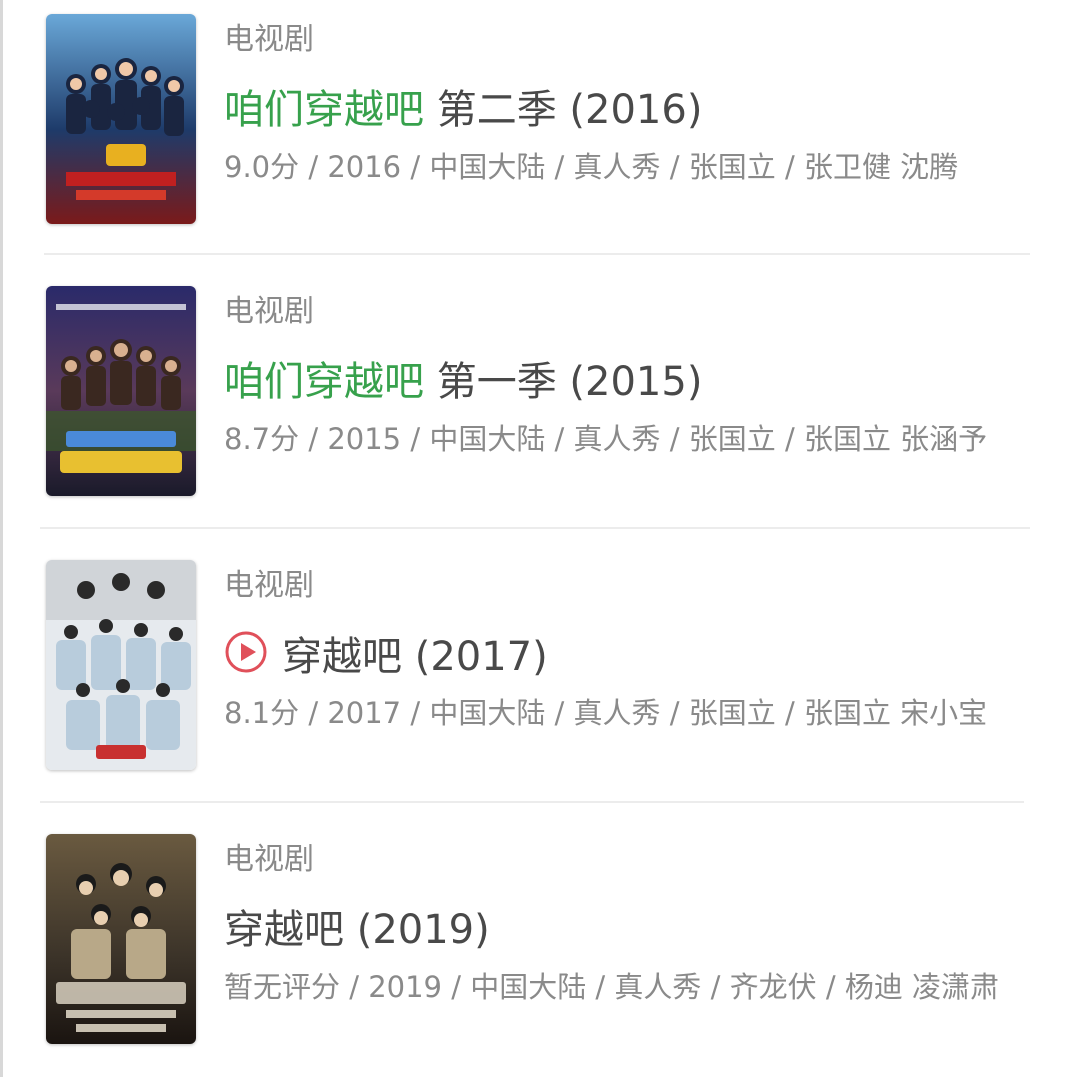 This screenshot has height=1077, width=1080. I want to click on result-title: 咱们穿越吧 第二季 (2016), so click(463, 110).